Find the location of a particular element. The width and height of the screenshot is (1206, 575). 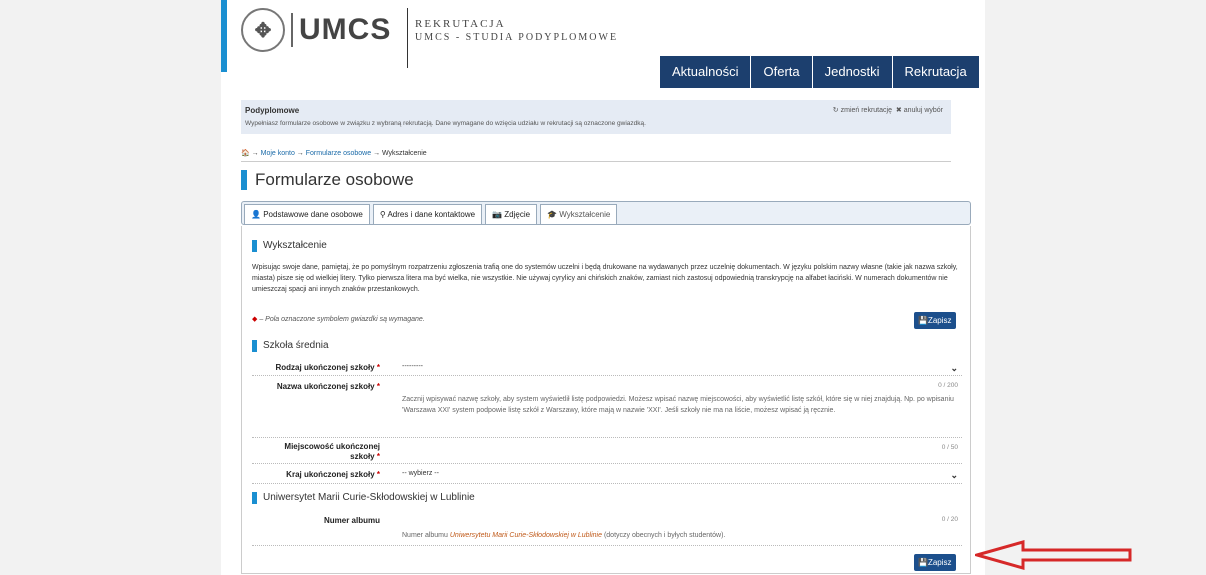

char-counter: 0 / 50 is located at coordinates (949, 447).